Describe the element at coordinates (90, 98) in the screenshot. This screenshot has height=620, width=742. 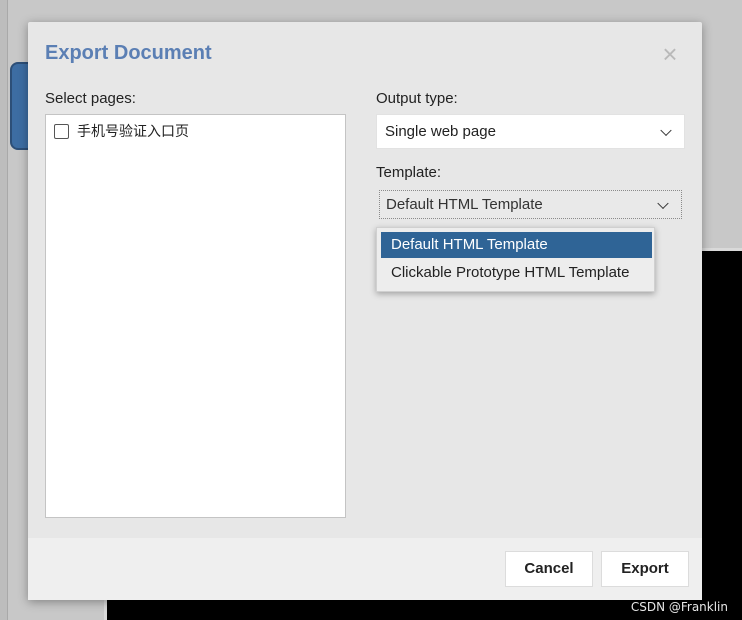
I see `select-pages-label: Select pages:` at that location.